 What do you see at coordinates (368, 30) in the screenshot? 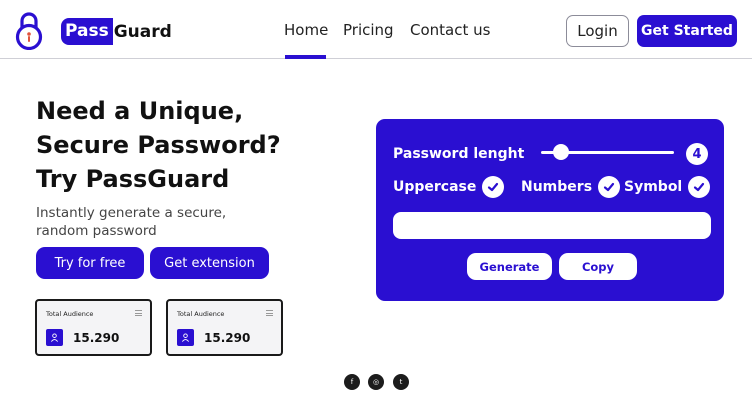
I see `nav-pricing: Pricing` at bounding box center [368, 30].